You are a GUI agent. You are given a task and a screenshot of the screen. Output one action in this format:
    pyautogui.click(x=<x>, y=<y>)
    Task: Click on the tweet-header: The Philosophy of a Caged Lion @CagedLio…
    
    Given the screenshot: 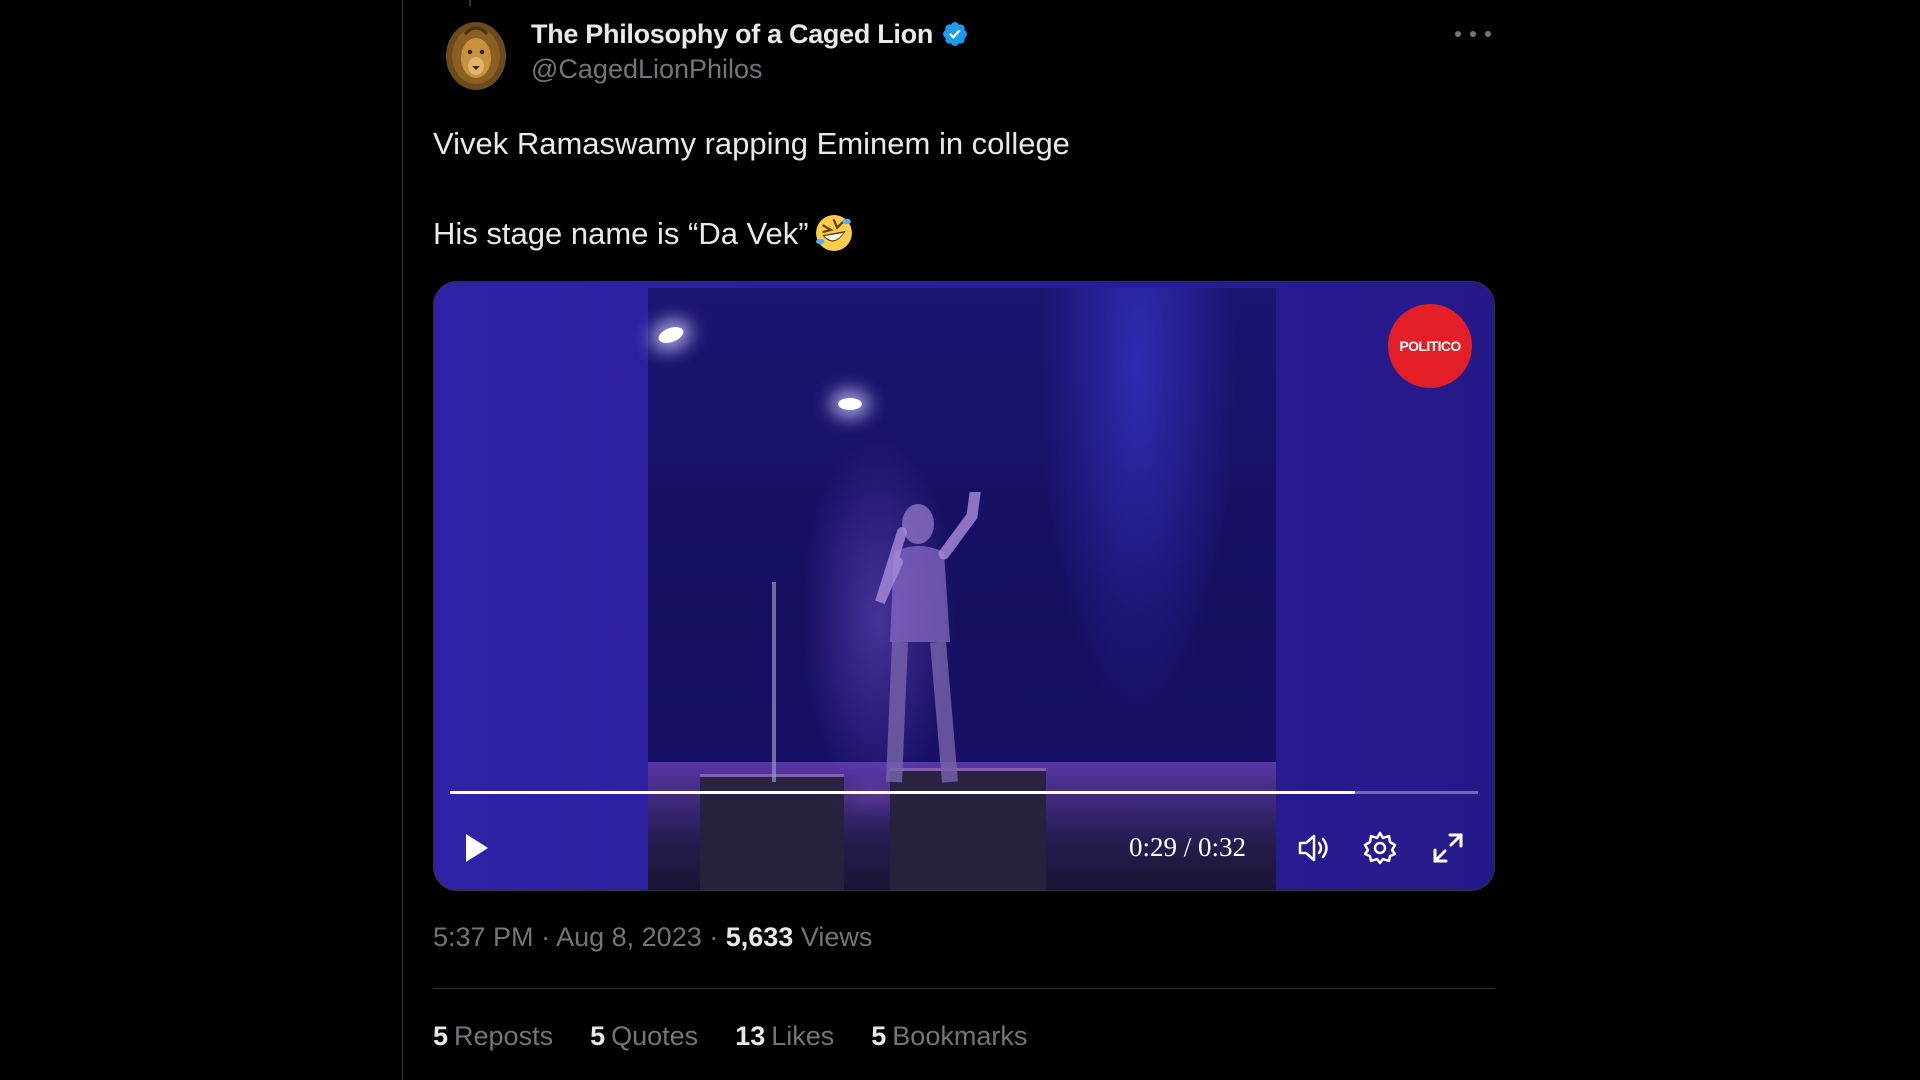 What is the action you would take?
    pyautogui.click(x=964, y=54)
    